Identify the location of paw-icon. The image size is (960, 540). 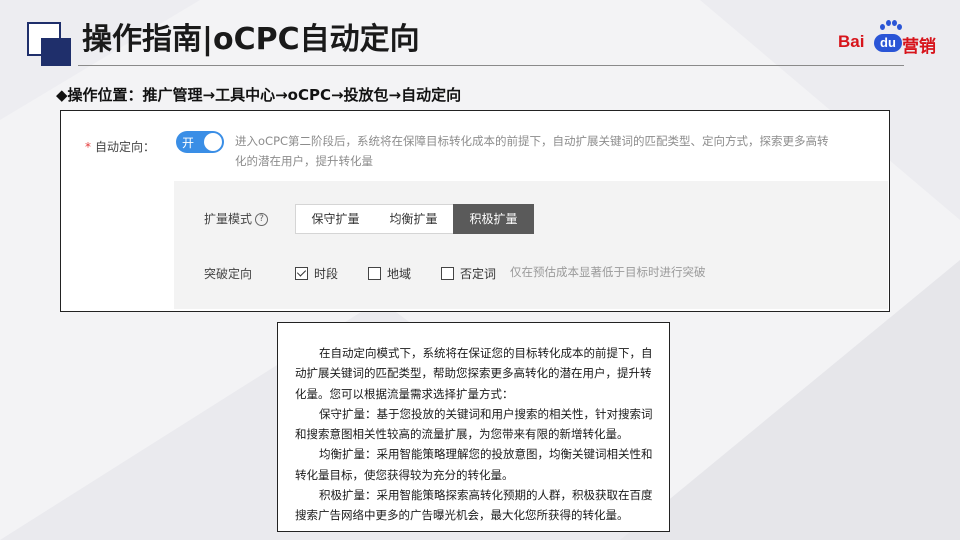
(890, 26).